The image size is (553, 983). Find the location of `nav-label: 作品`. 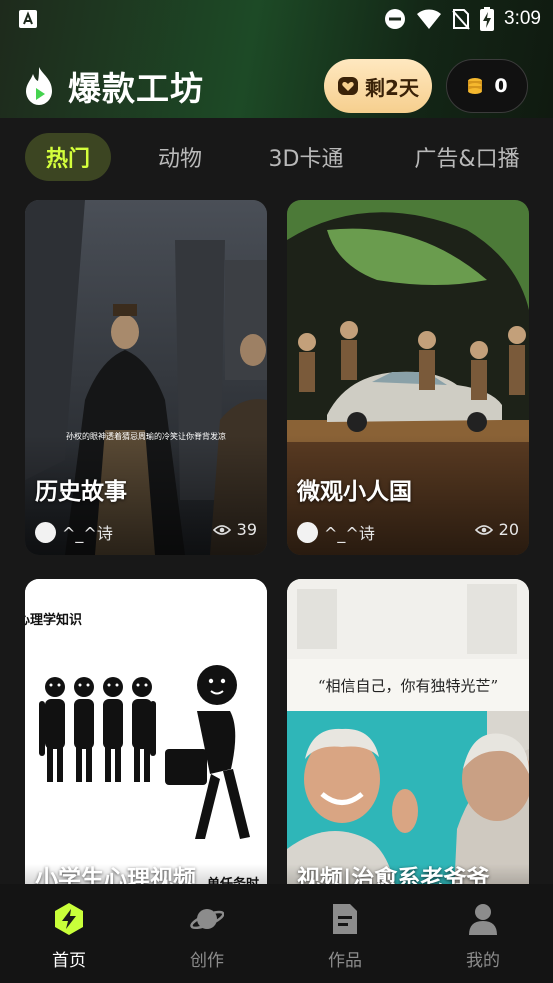

nav-label: 作品 is located at coordinates (345, 961).